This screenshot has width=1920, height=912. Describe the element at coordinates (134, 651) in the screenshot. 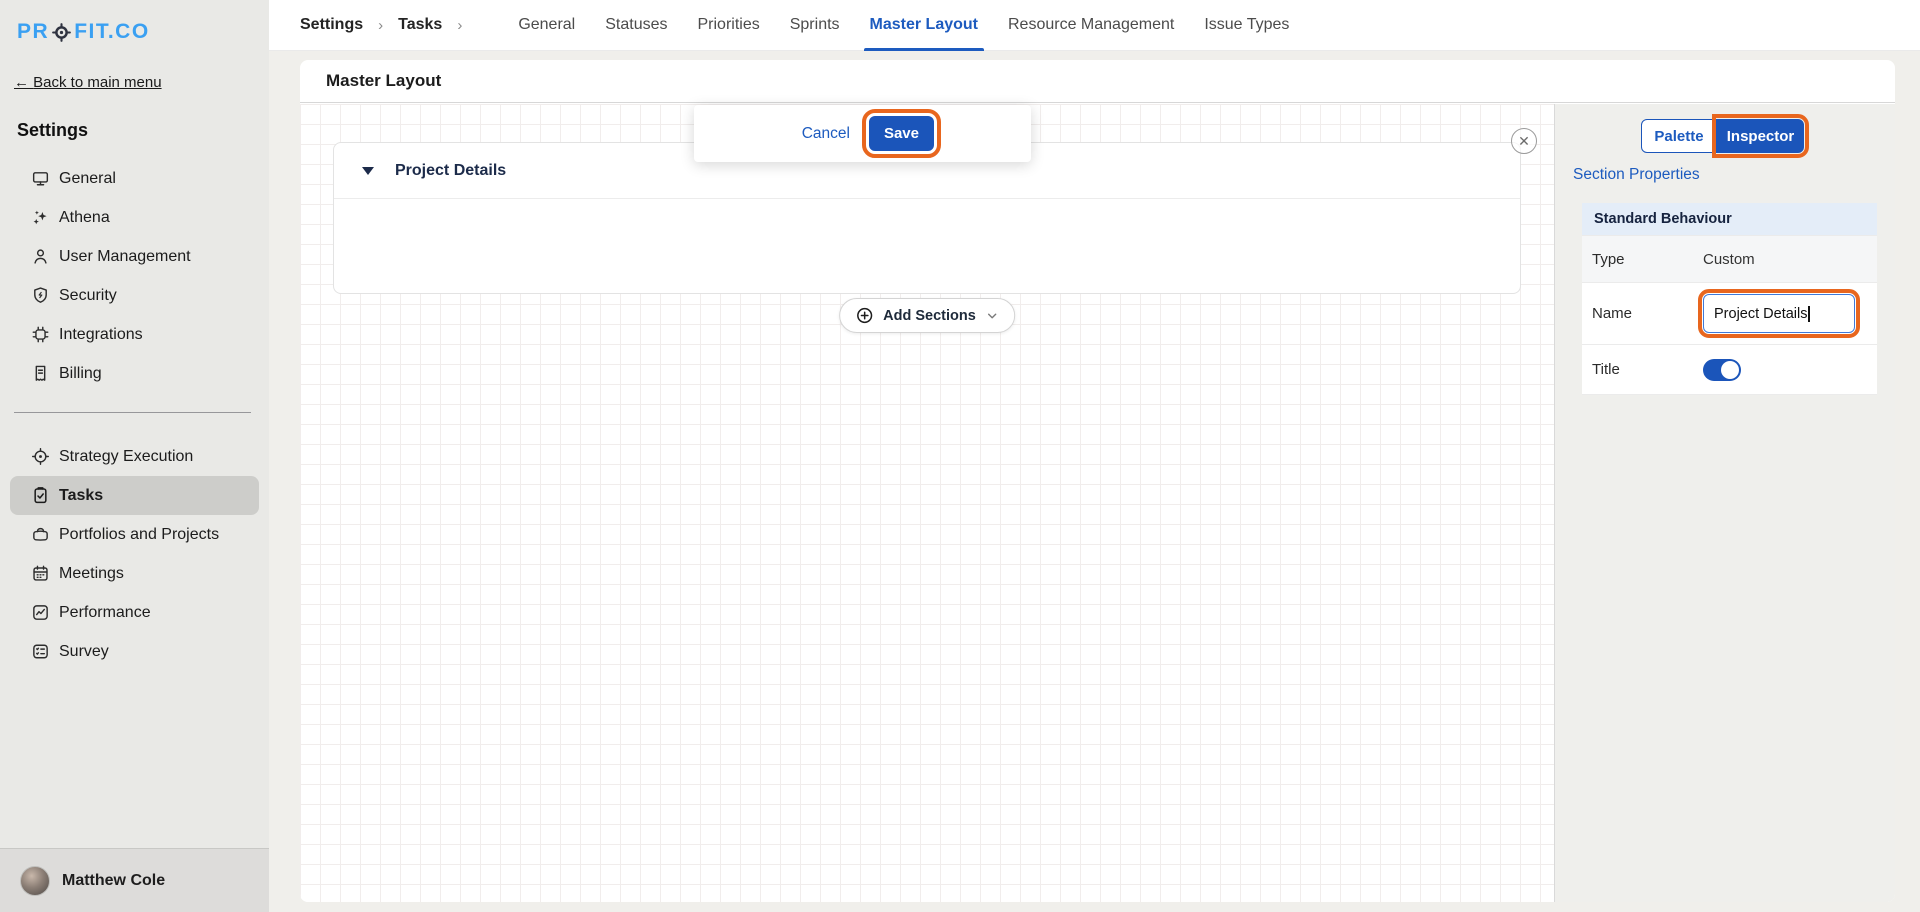

I see `sidebar-item-survey: Survey` at that location.